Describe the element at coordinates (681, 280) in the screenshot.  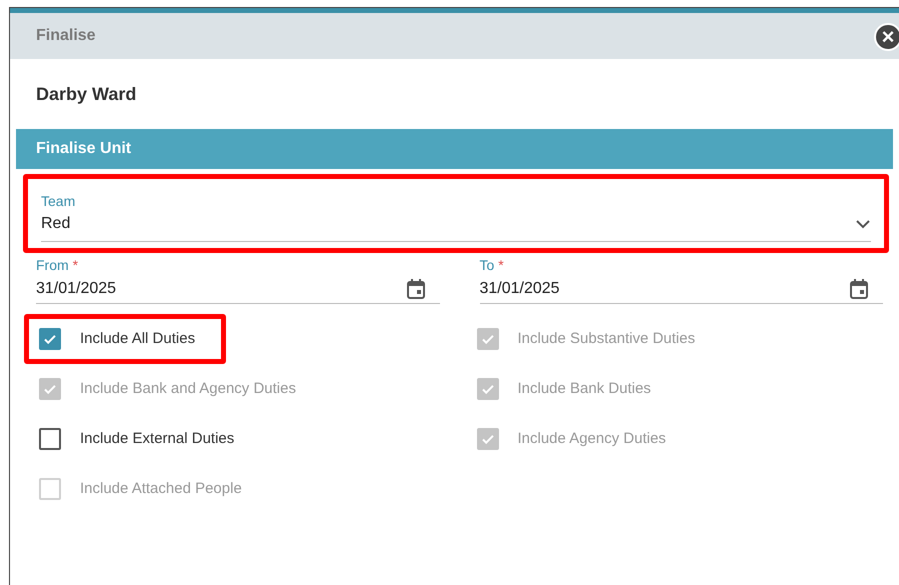
I see `date-field: To * 31/01/2025` at that location.